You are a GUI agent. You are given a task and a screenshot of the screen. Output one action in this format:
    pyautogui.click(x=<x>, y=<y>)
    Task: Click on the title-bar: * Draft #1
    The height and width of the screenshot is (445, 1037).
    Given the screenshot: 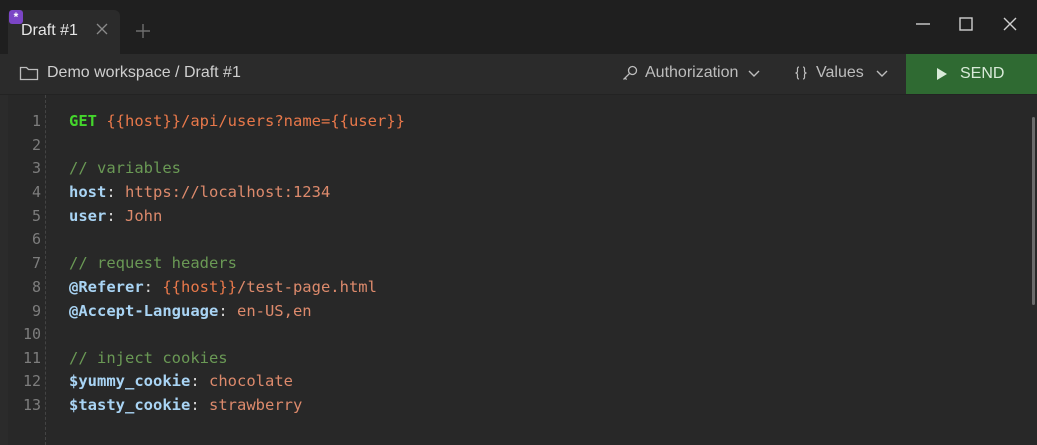 What is the action you would take?
    pyautogui.click(x=518, y=27)
    